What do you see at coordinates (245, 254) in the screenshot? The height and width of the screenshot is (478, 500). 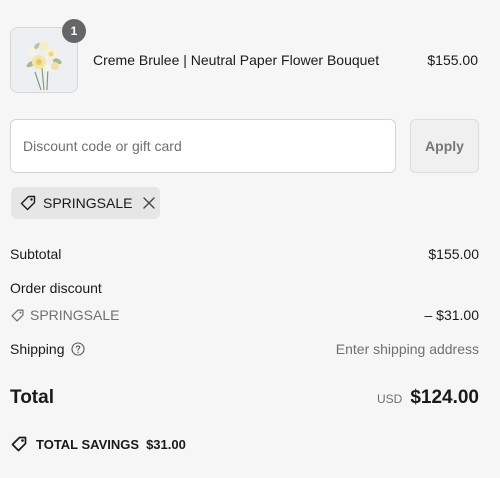 I see `subtotal-row: Subtotal $155.00` at bounding box center [245, 254].